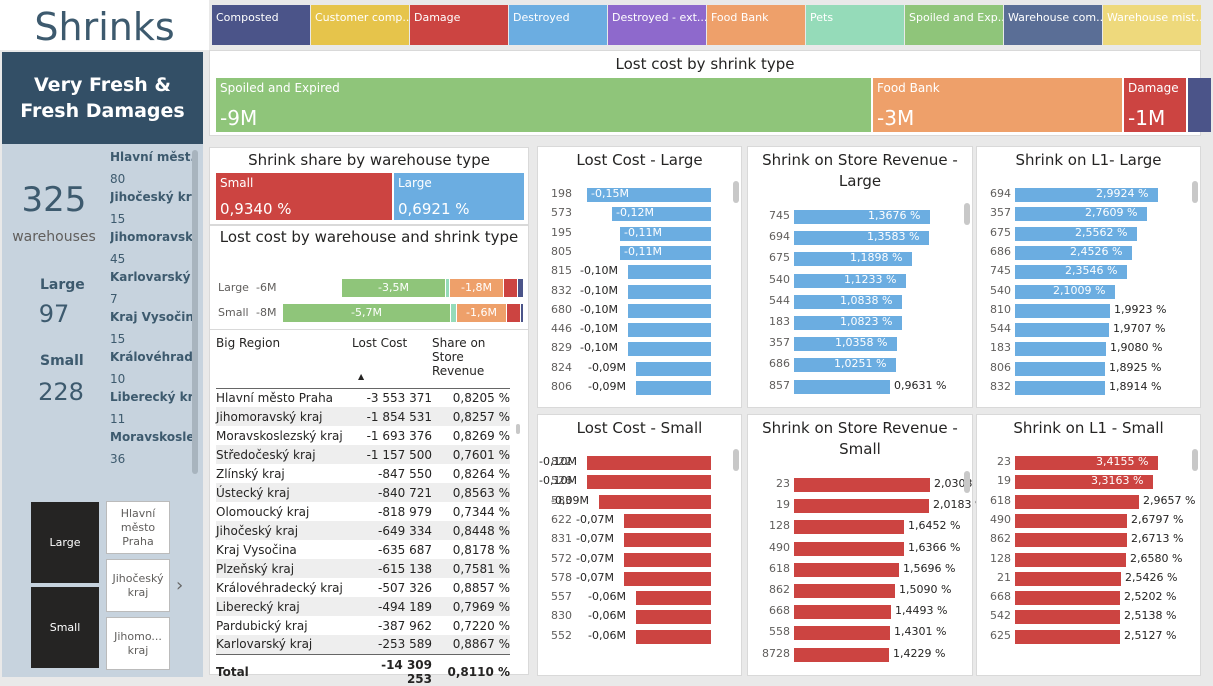  I want to click on col-big-region: Big Region, so click(284, 360).